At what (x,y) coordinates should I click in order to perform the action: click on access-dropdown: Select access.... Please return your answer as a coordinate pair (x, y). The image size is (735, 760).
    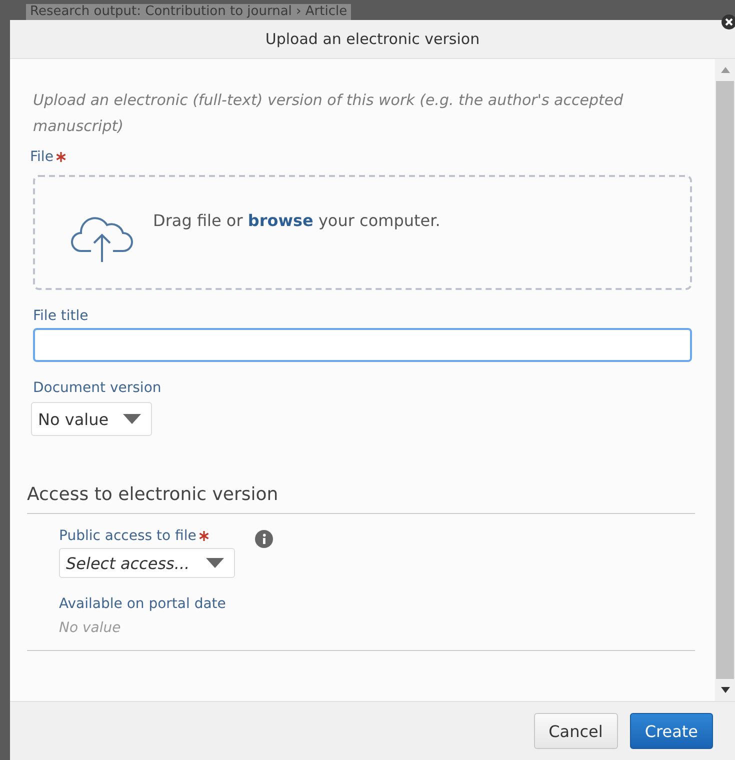
    Looking at the image, I should click on (147, 563).